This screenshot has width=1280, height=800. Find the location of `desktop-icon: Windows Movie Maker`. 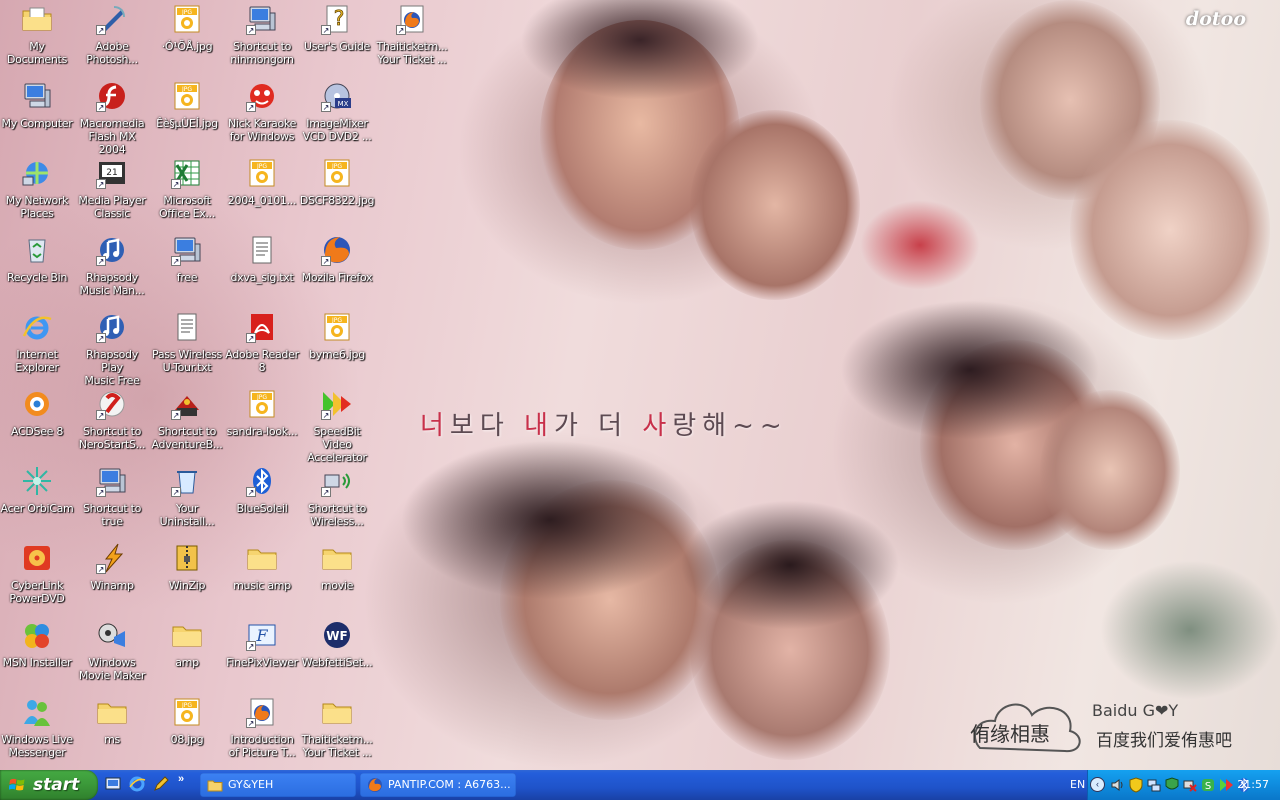

desktop-icon: Windows Movie Maker is located at coordinates (112, 656).